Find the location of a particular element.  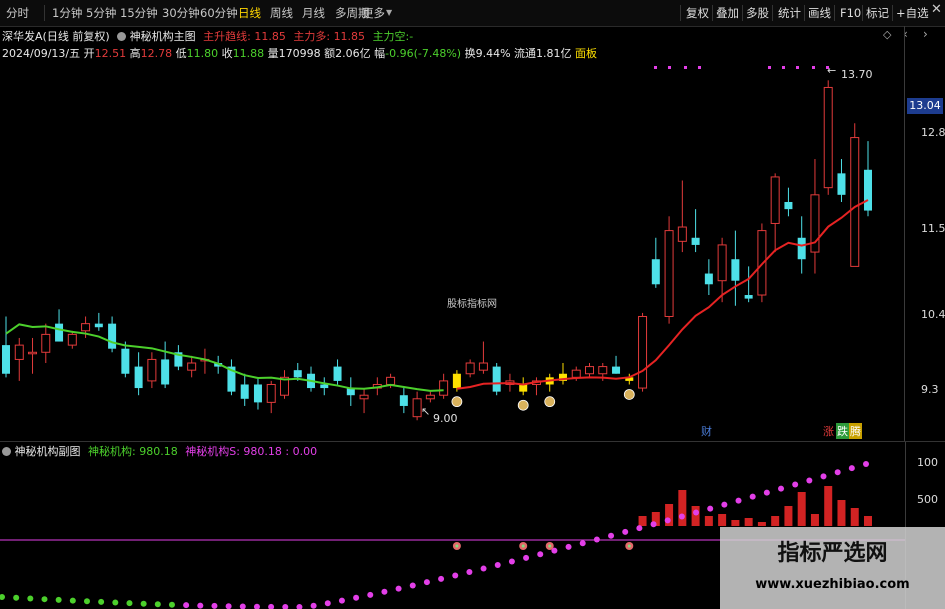

badge-die: 跌 is located at coordinates (842, 431).